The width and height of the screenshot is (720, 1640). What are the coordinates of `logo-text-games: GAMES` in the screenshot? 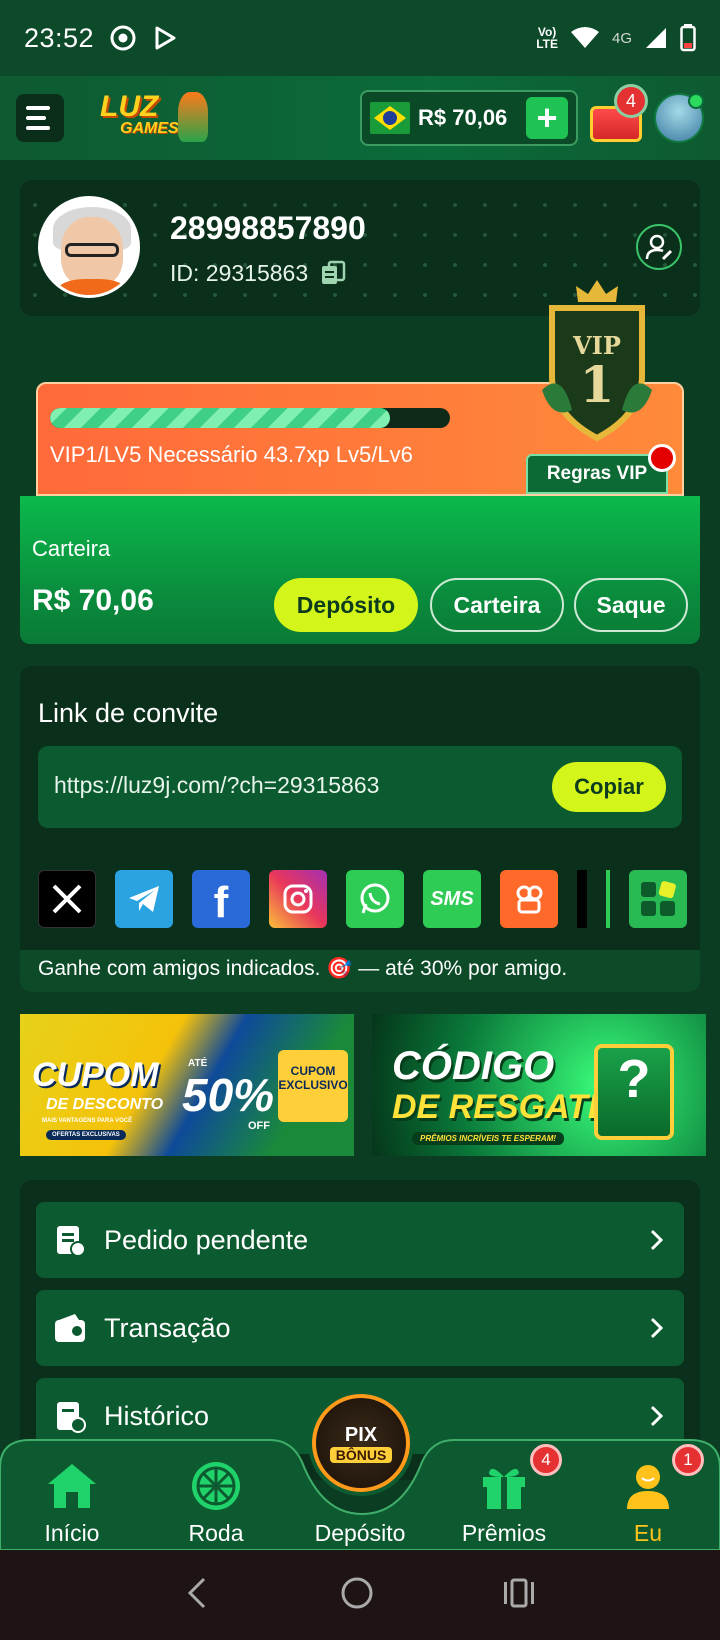 It's located at (149, 128).